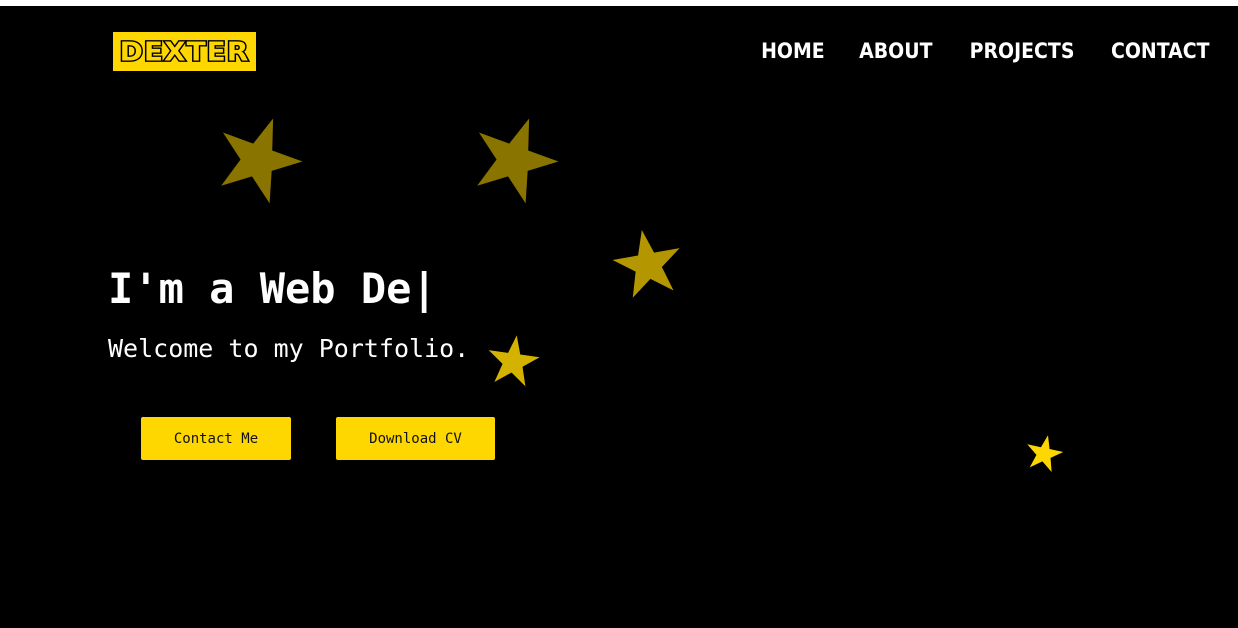  Describe the element at coordinates (415, 438) in the screenshot. I see `download-cv-button: Download CV` at that location.